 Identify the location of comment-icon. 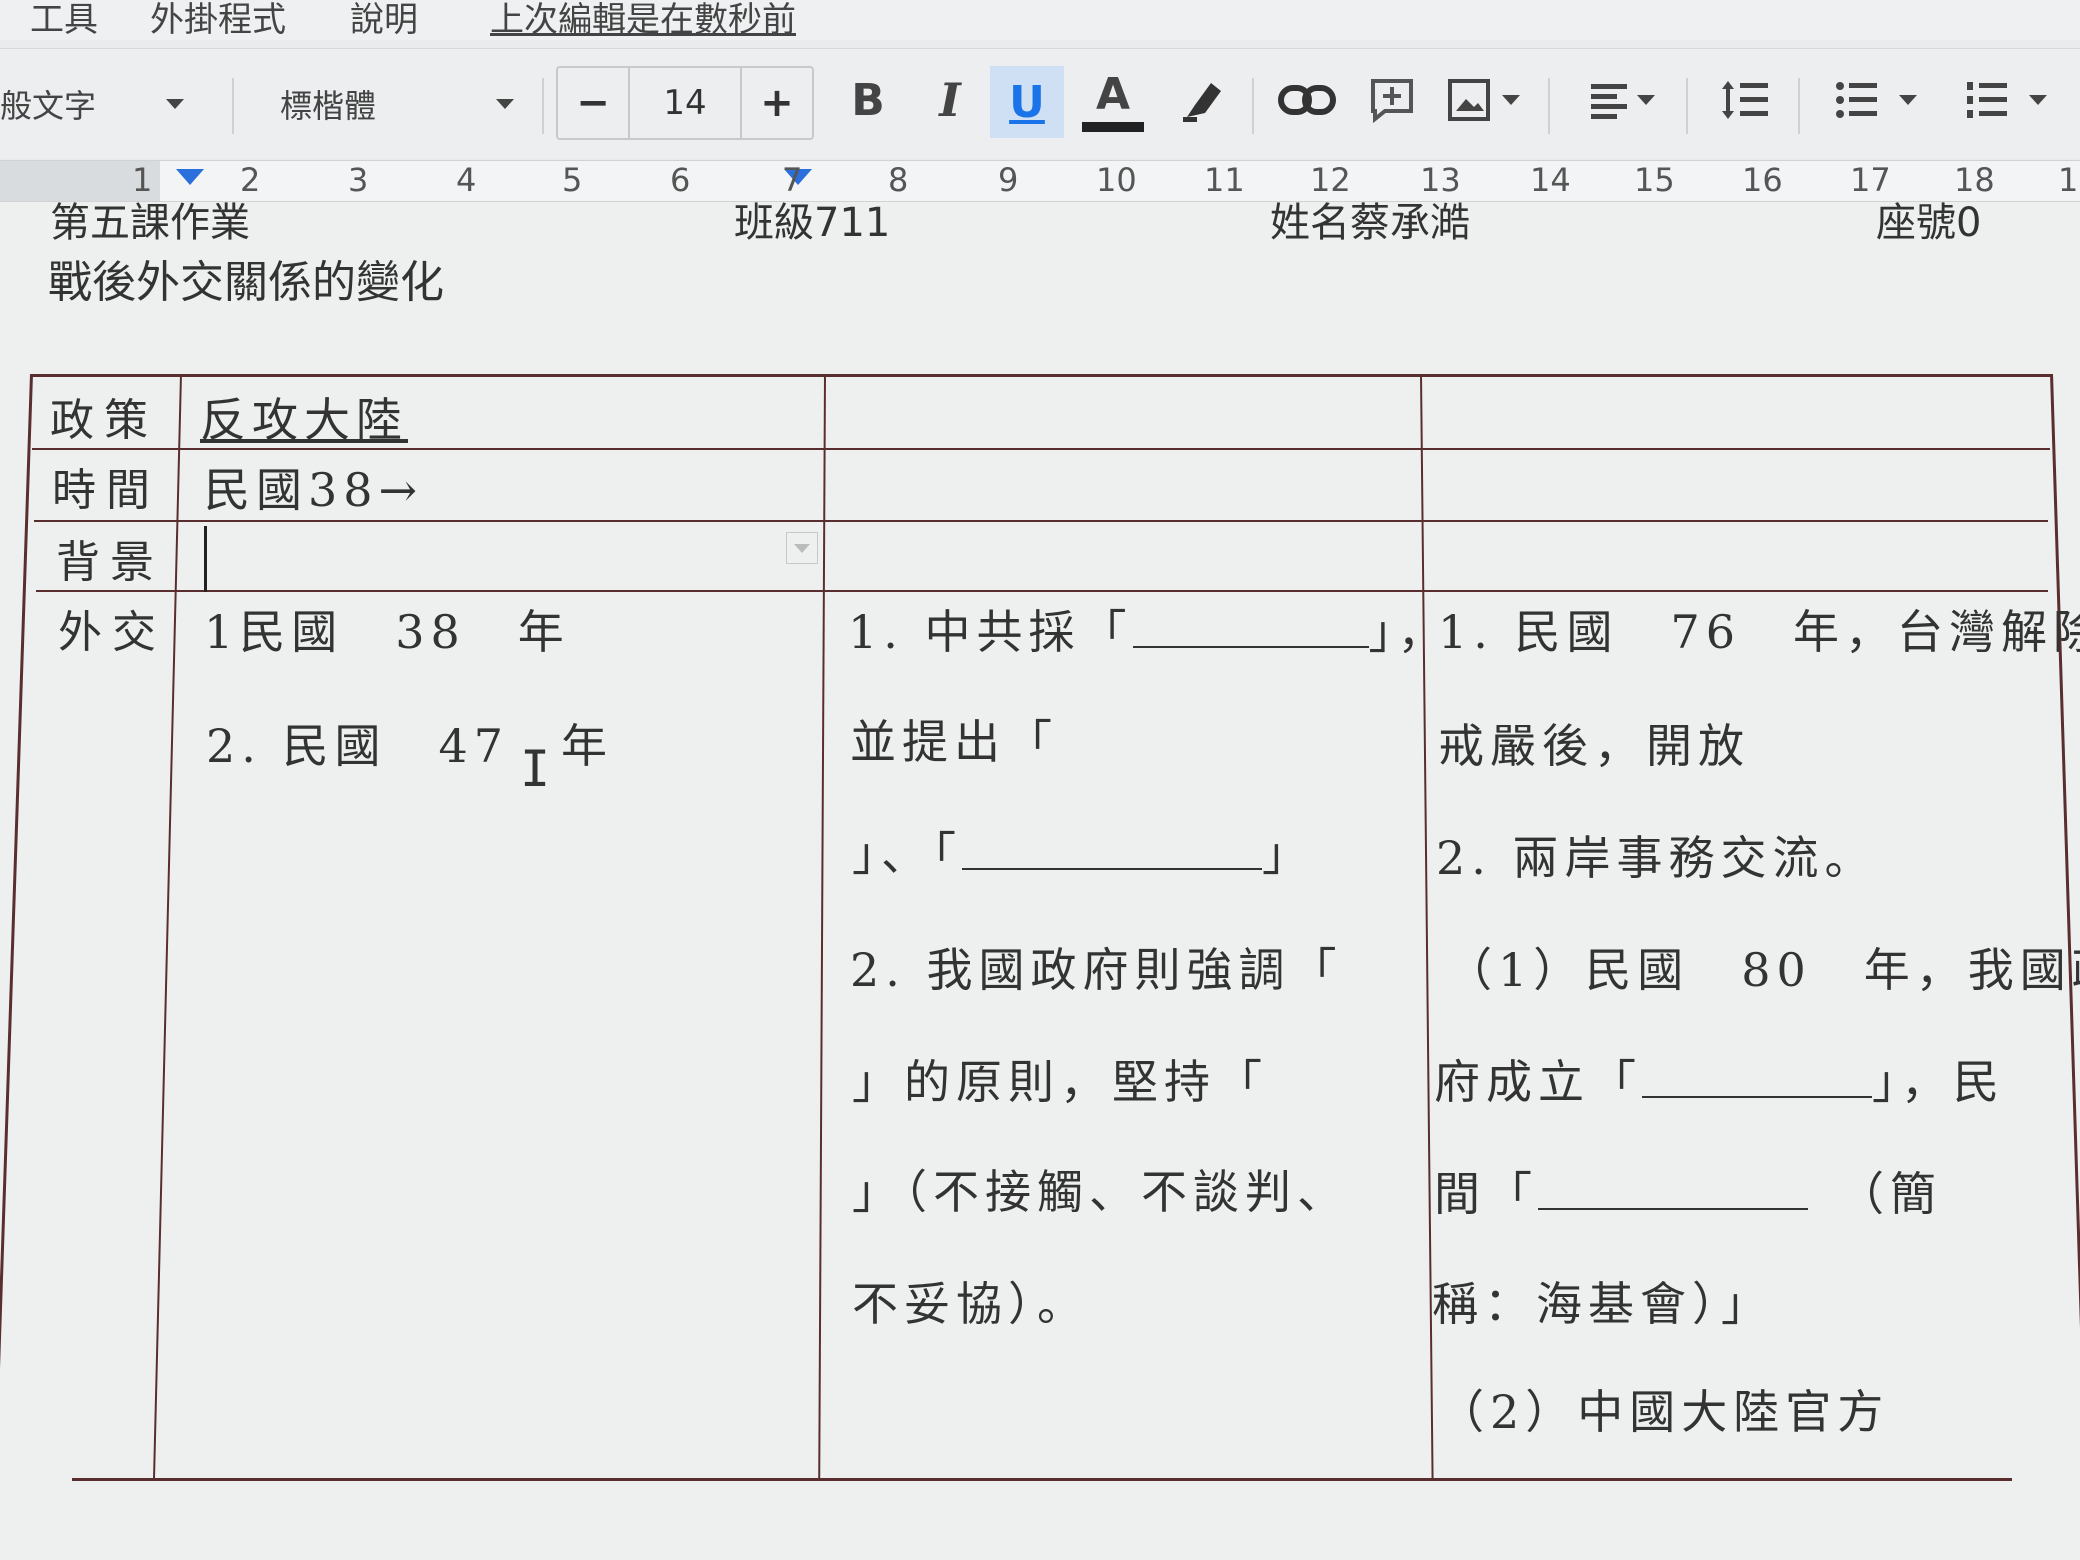
(1392, 101).